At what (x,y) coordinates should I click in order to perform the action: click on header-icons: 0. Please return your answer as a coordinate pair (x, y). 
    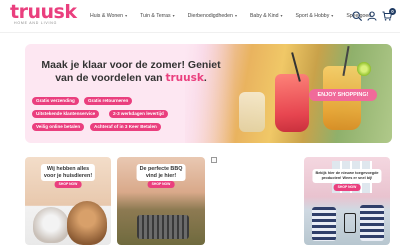
    Looking at the image, I should click on (371, 15).